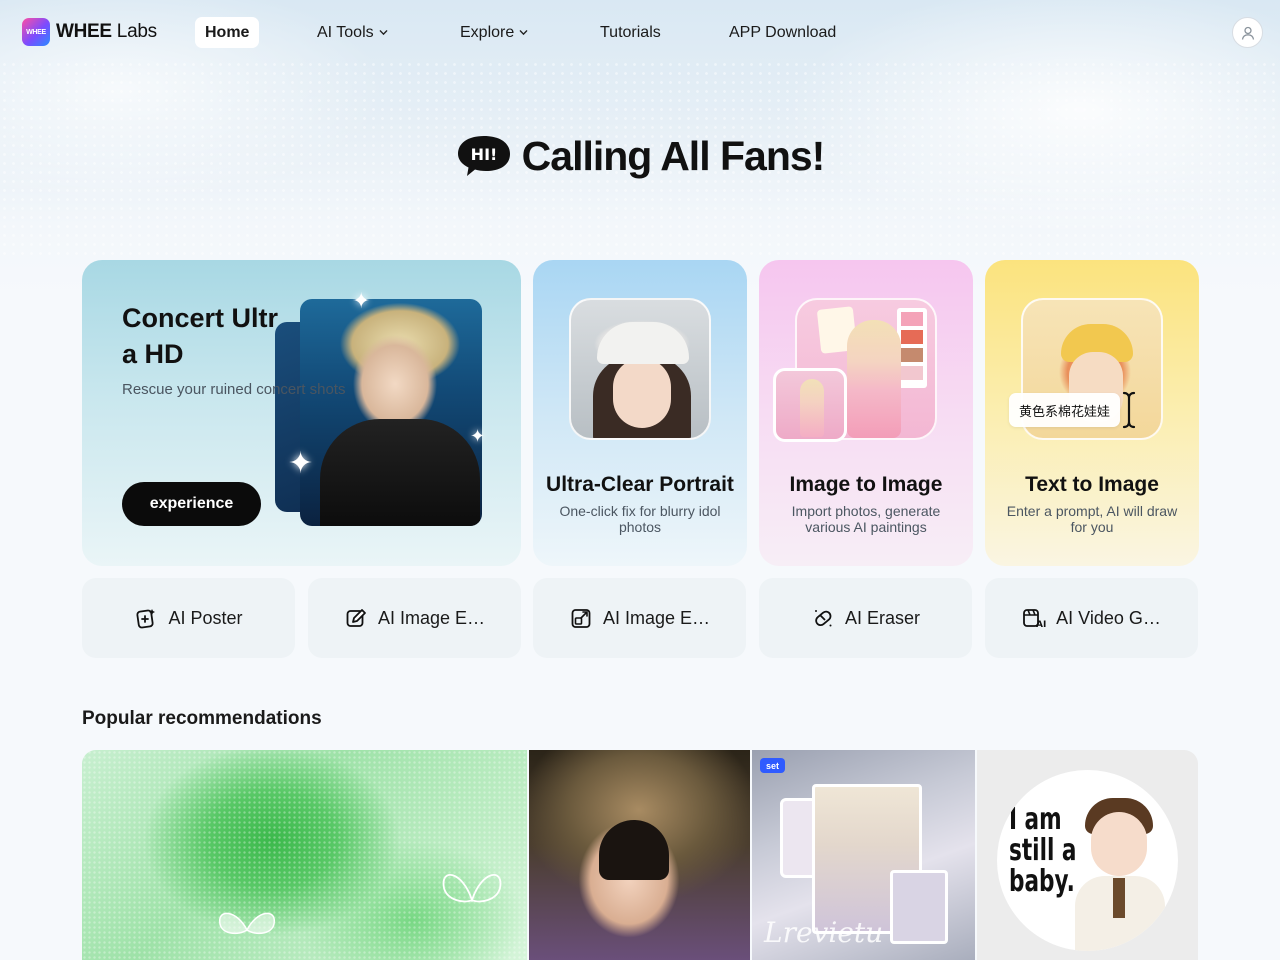 The image size is (1280, 960). What do you see at coordinates (400, 472) in the screenshot?
I see `concert-photo-figure` at bounding box center [400, 472].